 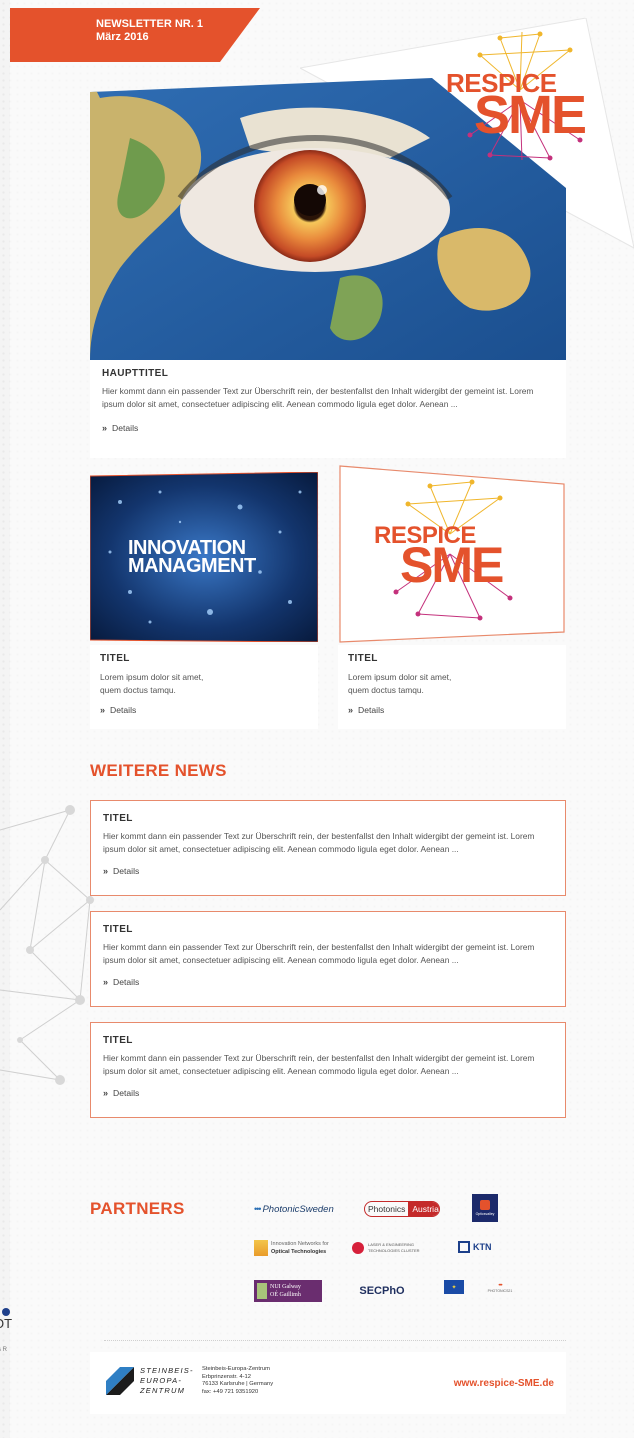 What do you see at coordinates (236, 1369) in the screenshot?
I see `address-line1: Steinbeis-Europa-Zentrum` at bounding box center [236, 1369].